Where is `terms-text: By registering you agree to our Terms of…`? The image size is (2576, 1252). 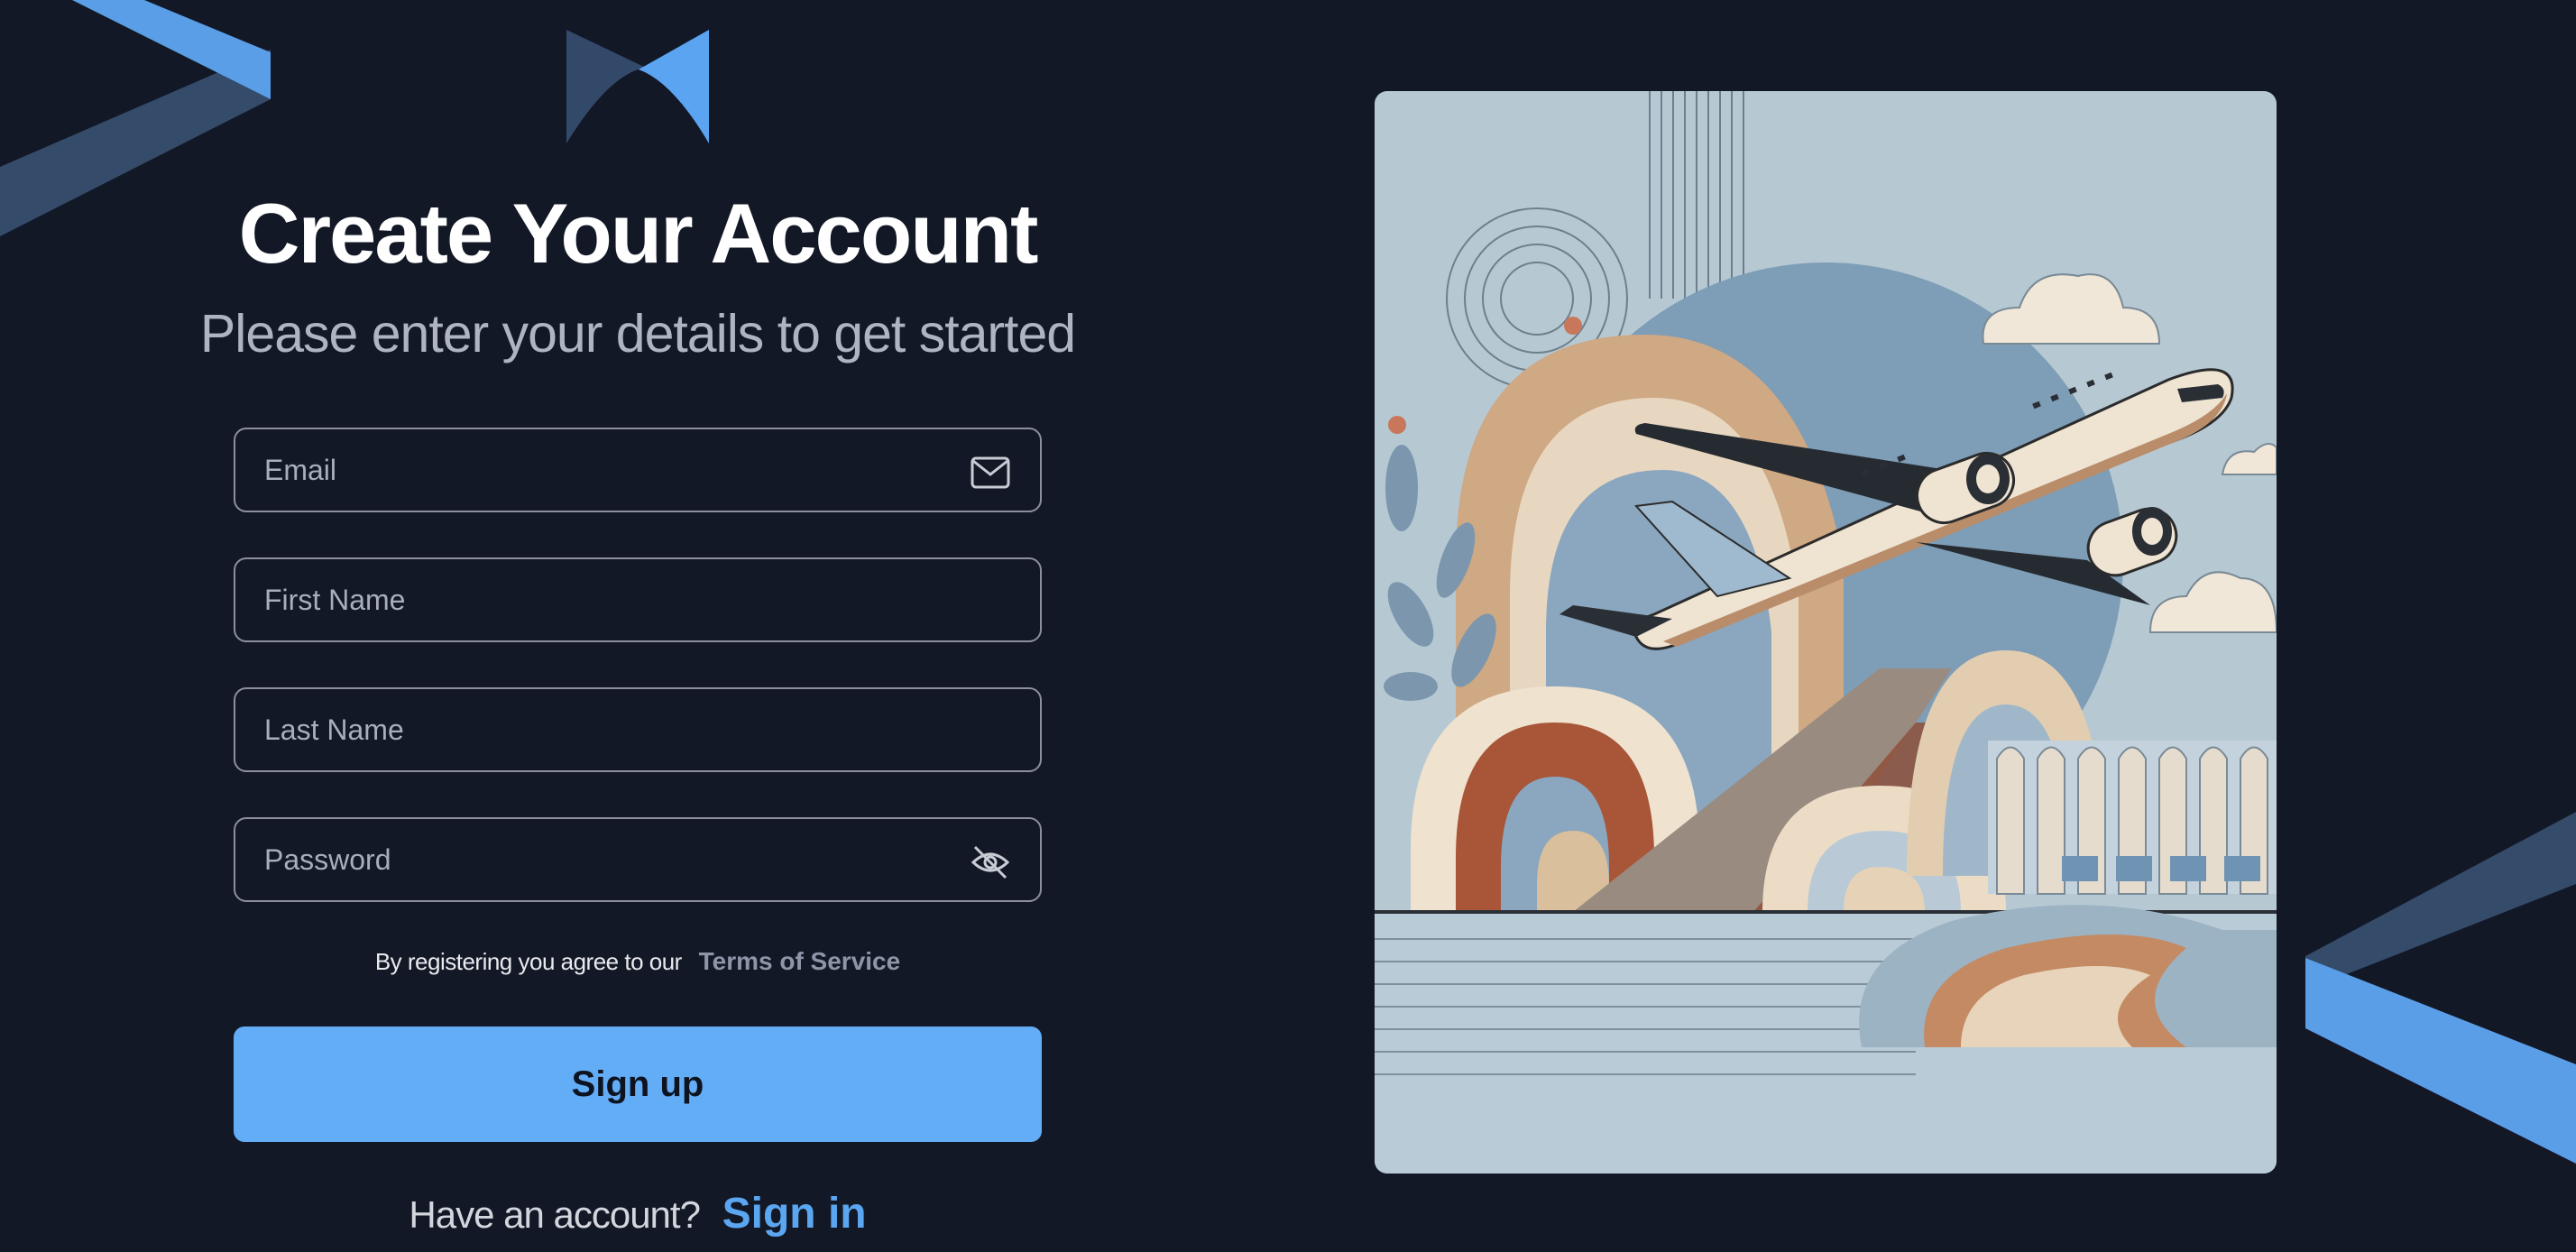
terms-text: By registering you agree to our Terms of… is located at coordinates (638, 961).